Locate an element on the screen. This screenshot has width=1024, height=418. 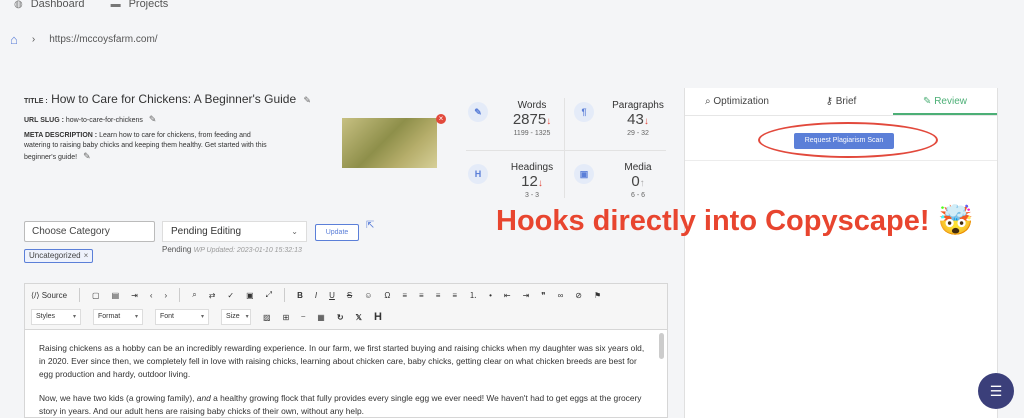
stat-media: ▣ Media 0↑ 6 - 6 is located at coordinates (618, 180).